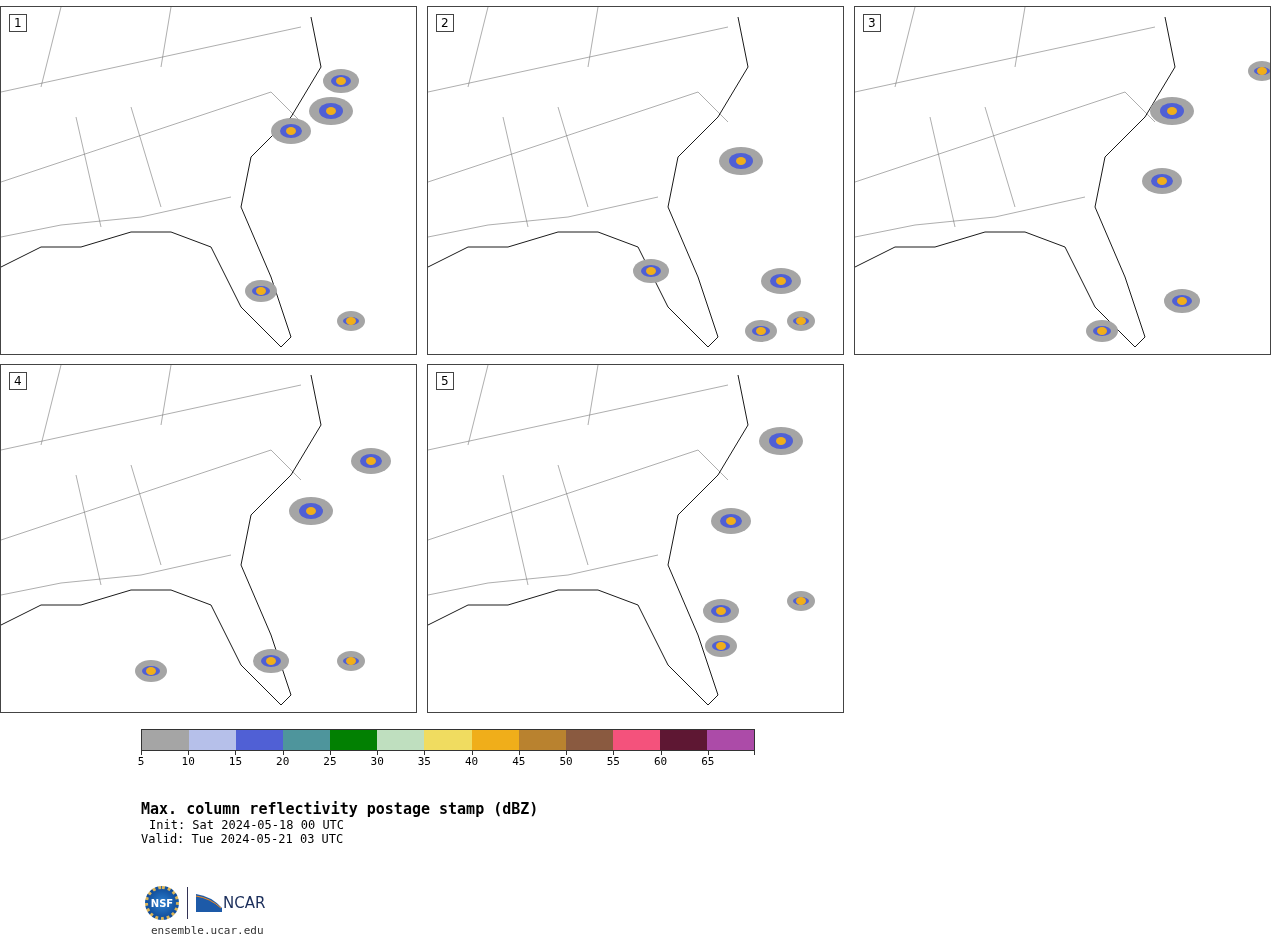 The image size is (1280, 936). I want to click on site-url: ensemble.ucar.edu, so click(208, 930).